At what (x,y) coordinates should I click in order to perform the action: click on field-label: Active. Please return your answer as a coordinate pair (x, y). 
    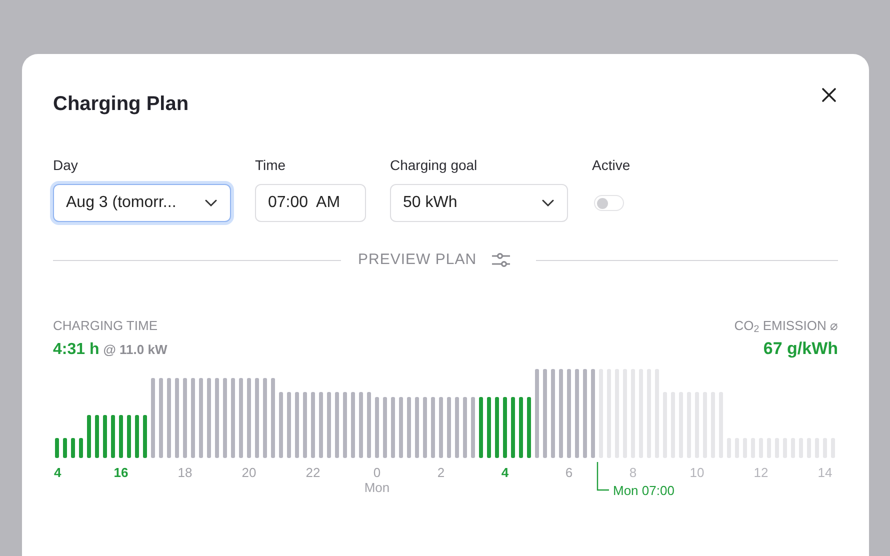
    Looking at the image, I should click on (612, 165).